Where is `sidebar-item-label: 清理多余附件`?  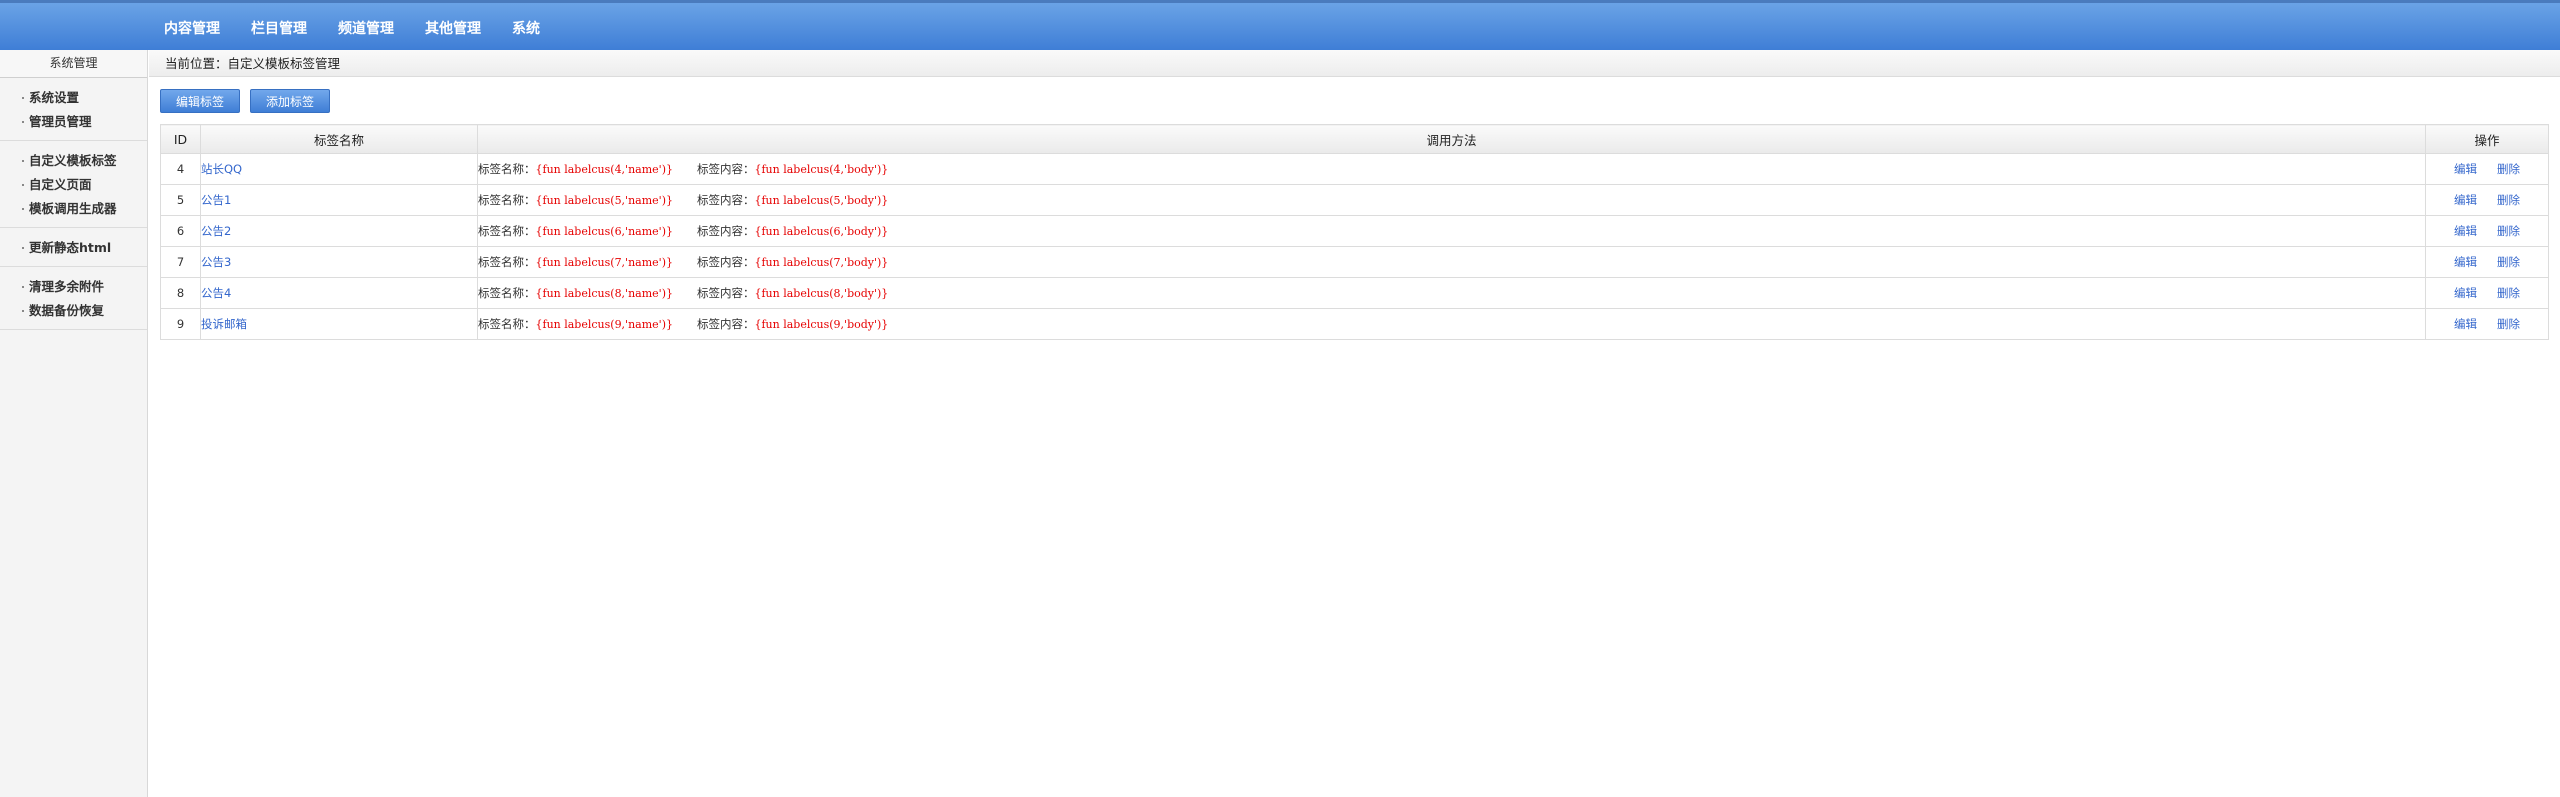
sidebar-item-label: 清理多余附件 is located at coordinates (67, 286).